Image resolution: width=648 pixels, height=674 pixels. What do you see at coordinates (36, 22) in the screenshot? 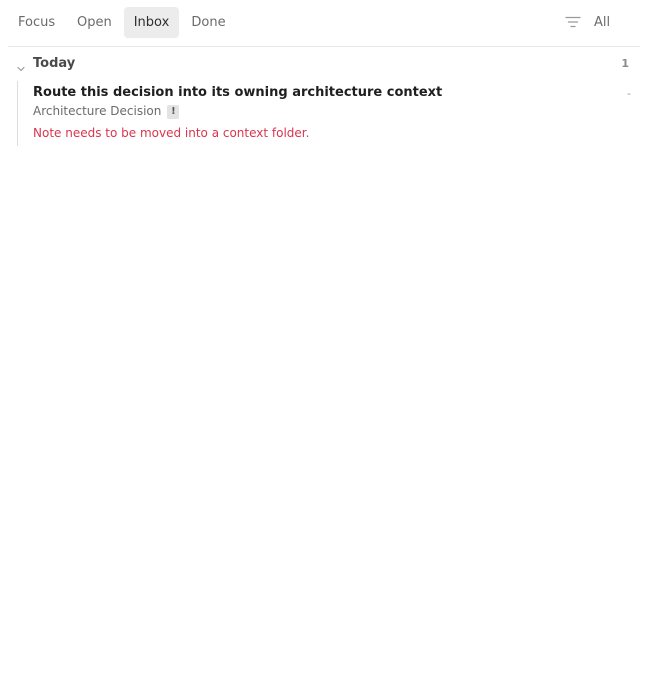
I see `tab-focus: Focus` at bounding box center [36, 22].